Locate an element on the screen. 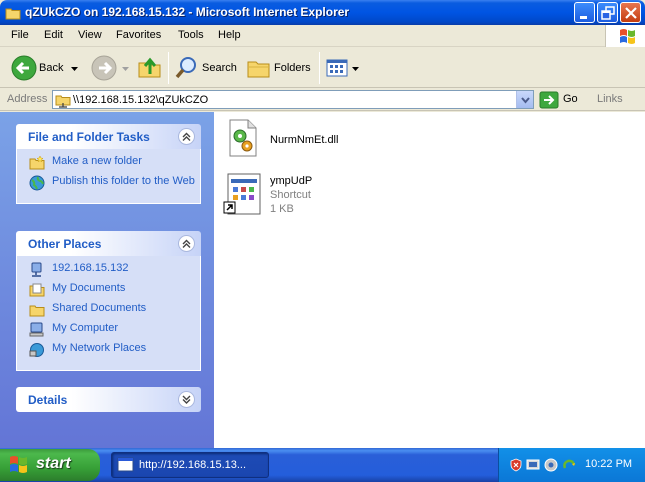 The image size is (645, 482). folder-icon is located at coordinates (13, 14).